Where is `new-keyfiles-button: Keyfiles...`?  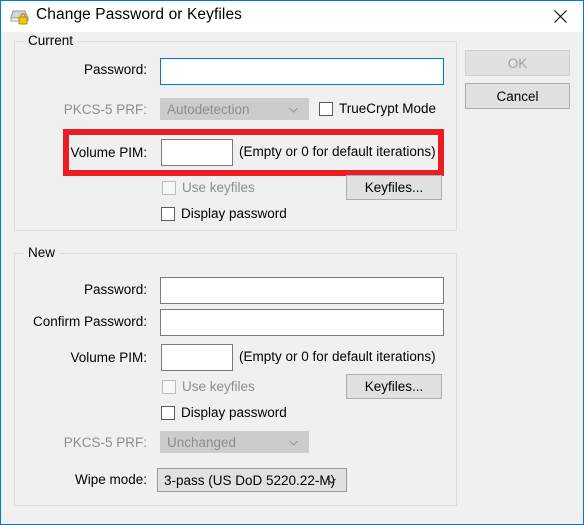 new-keyfiles-button: Keyfiles... is located at coordinates (394, 386).